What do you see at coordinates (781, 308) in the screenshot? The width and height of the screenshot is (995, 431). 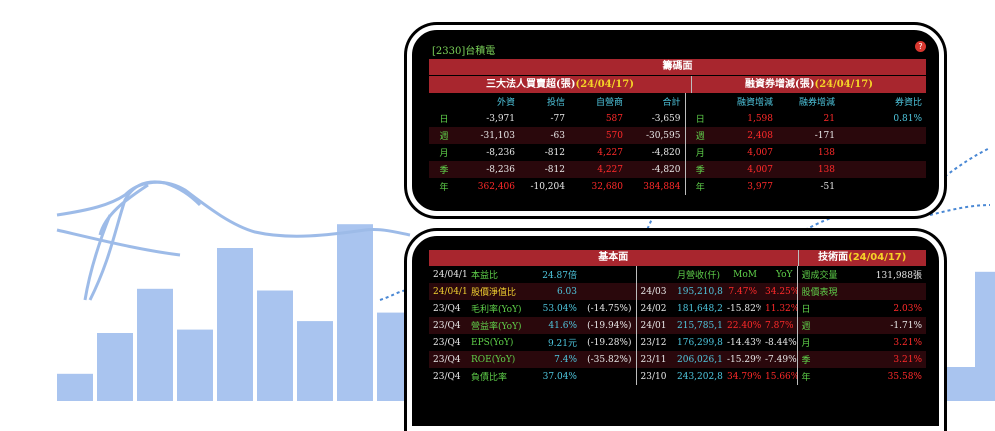 I see `rev-yoy: 11.32%` at bounding box center [781, 308].